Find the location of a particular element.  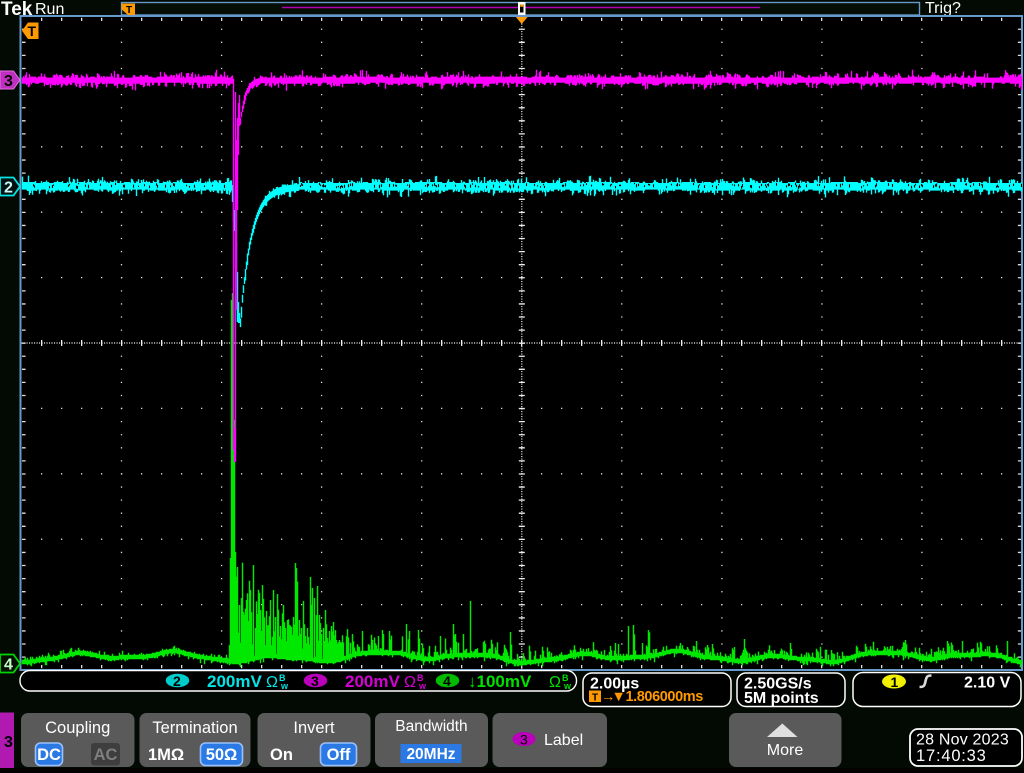

svg-text: Coupling is located at coordinates (77, 728).